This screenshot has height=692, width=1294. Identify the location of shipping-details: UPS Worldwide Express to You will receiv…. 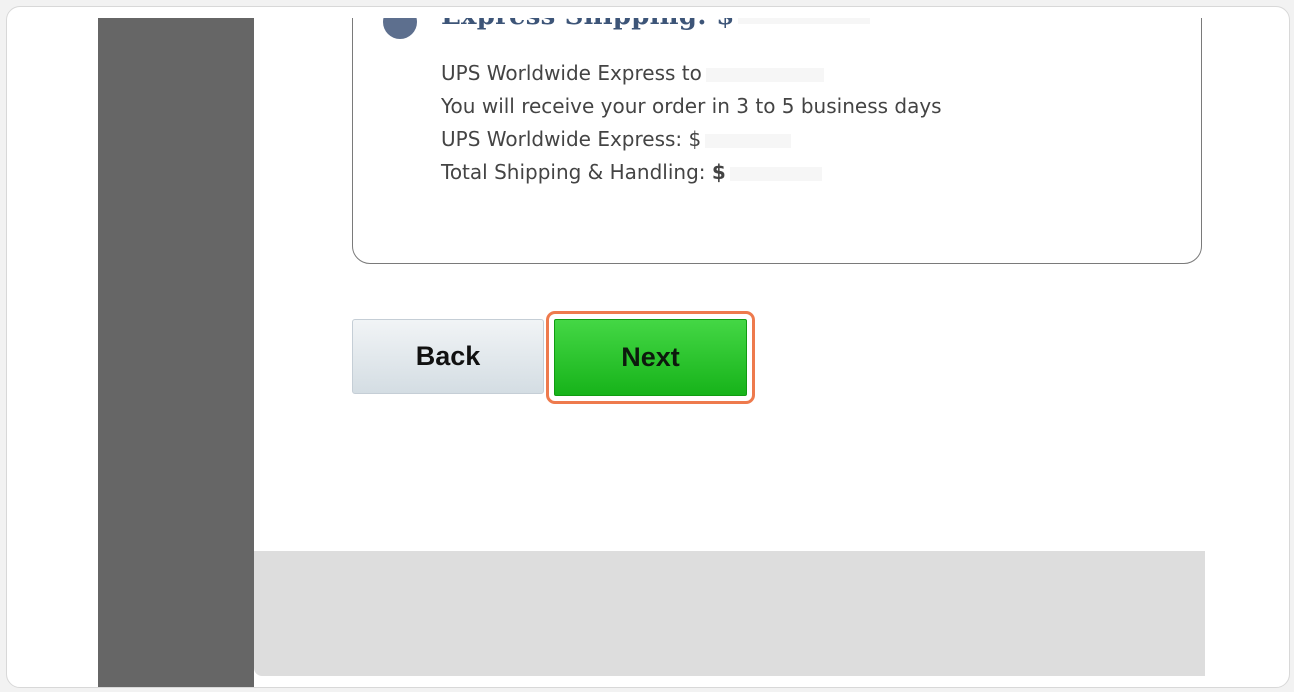
(691, 123).